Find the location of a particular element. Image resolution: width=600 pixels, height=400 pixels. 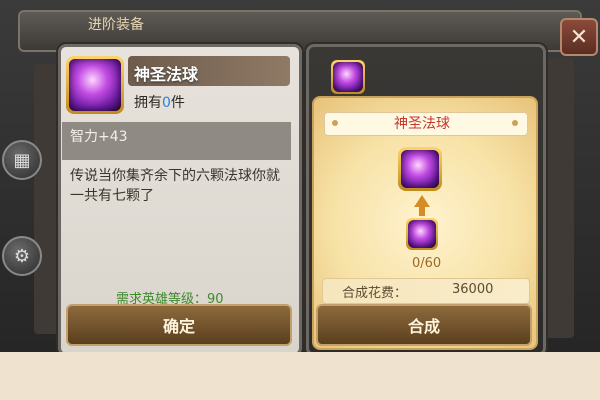

settings-button: ⚙ is located at coordinates (22, 256).